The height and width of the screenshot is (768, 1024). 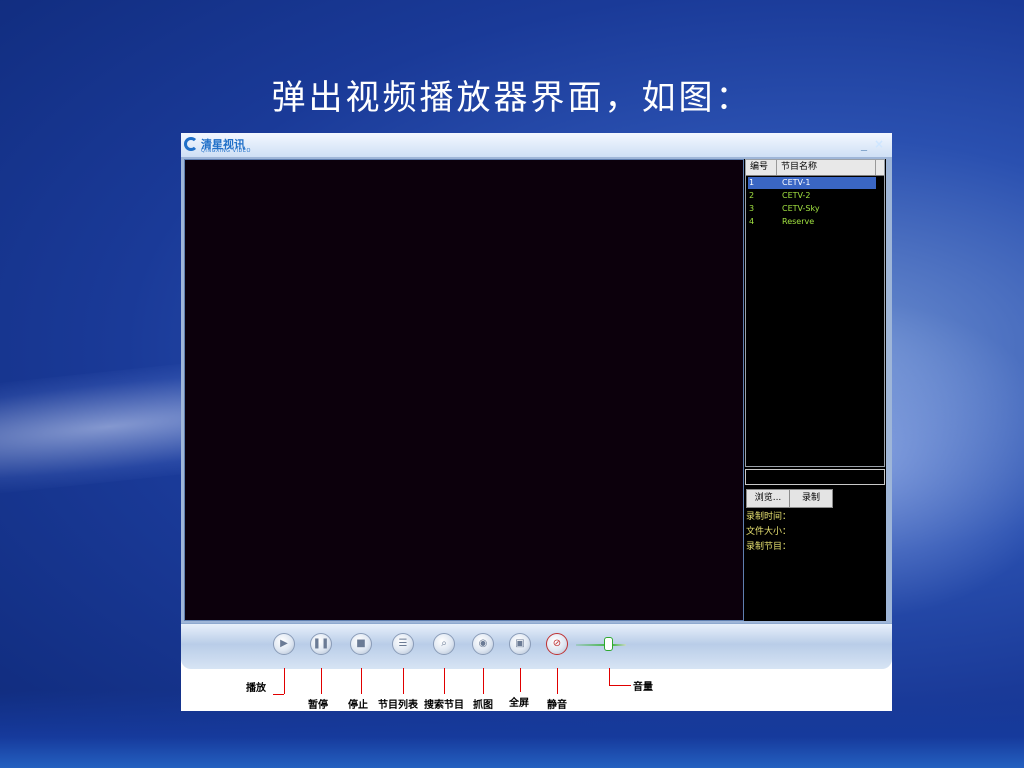 I want to click on pause-icon: ❚❚, so click(x=321, y=644).